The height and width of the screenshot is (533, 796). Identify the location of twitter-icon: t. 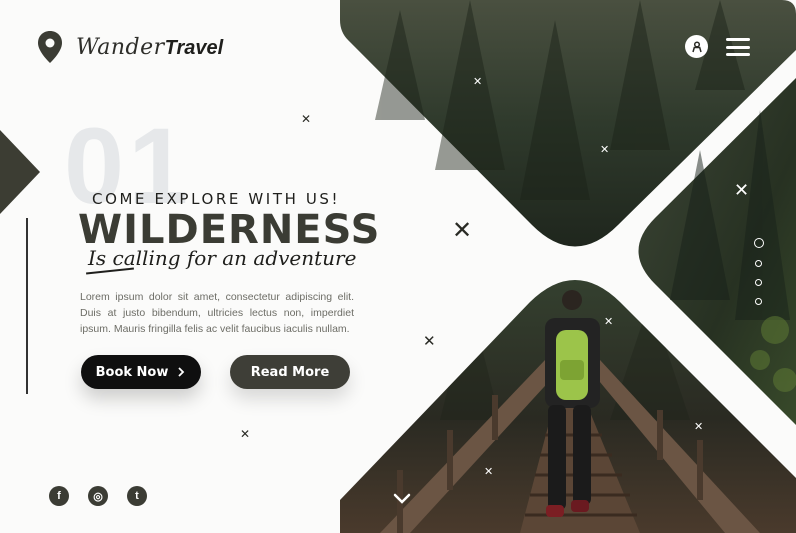
(137, 496).